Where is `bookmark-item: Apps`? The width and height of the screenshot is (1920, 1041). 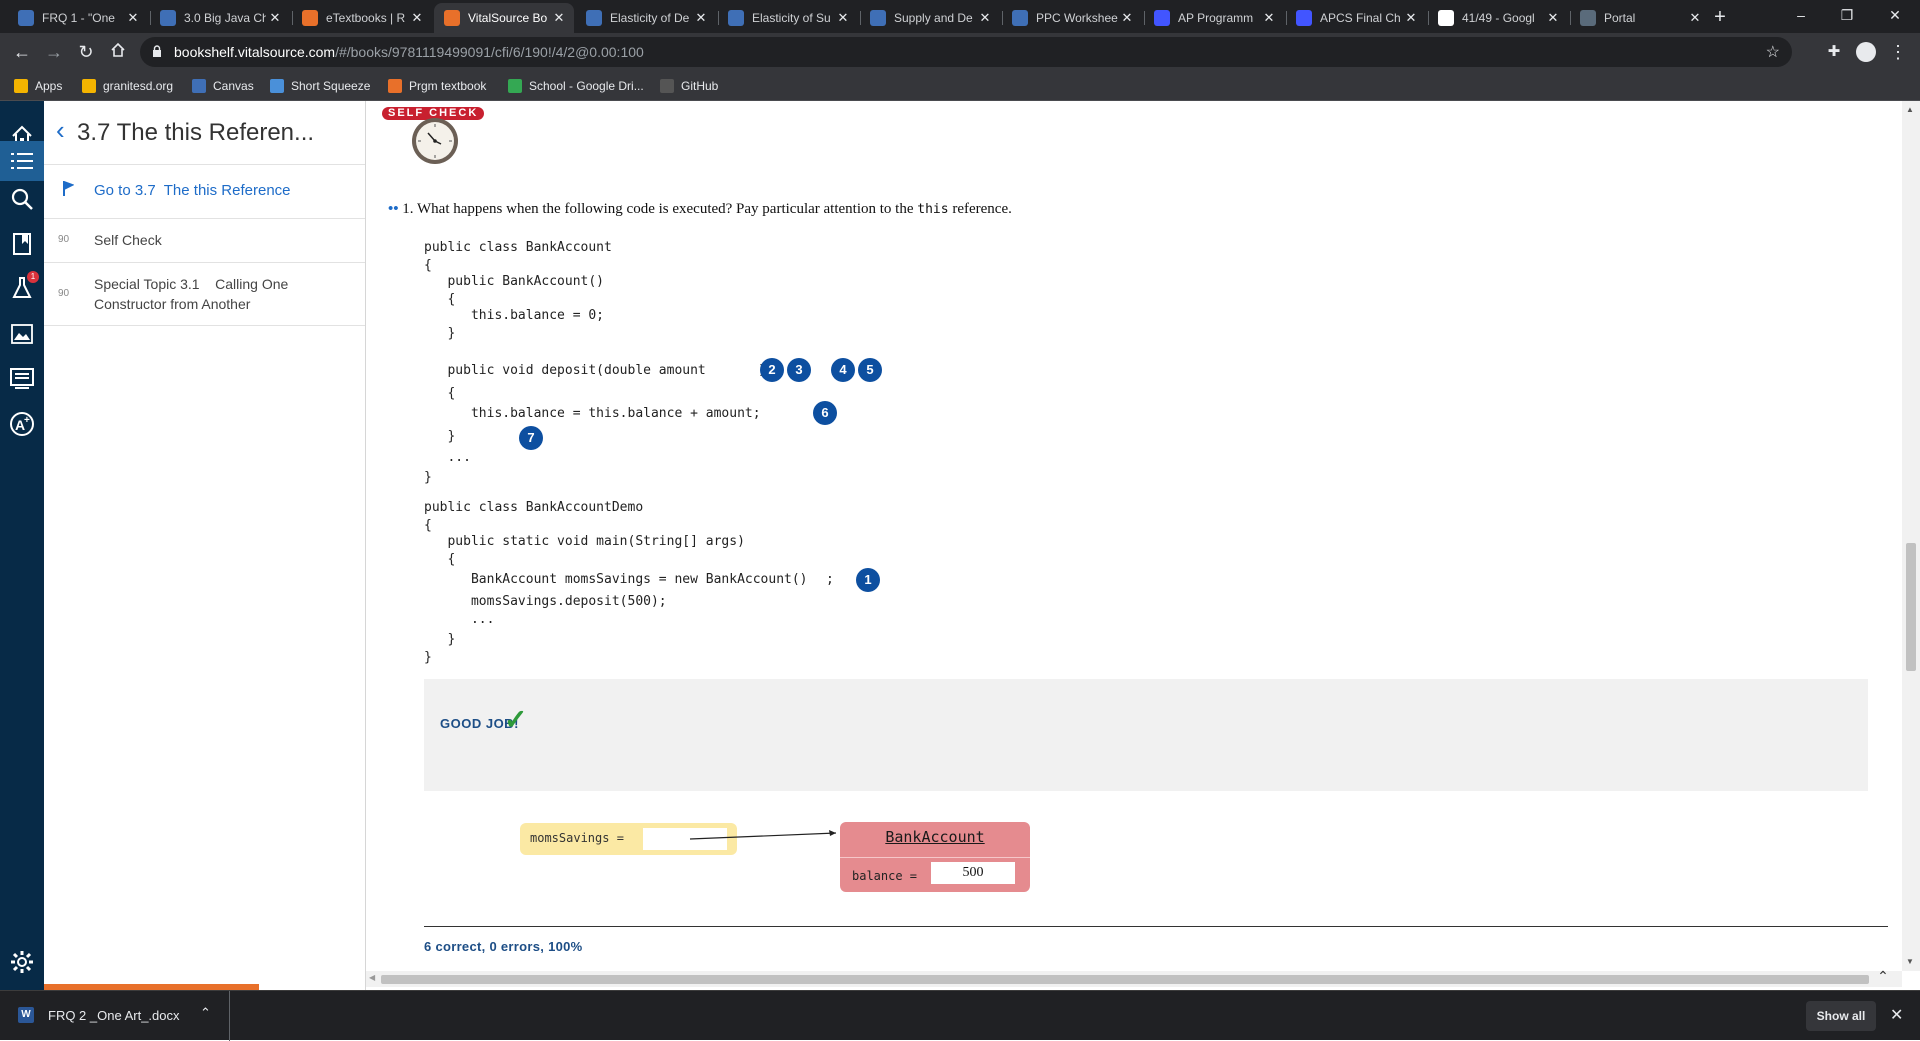
bookmark-item: Apps is located at coordinates (38, 86).